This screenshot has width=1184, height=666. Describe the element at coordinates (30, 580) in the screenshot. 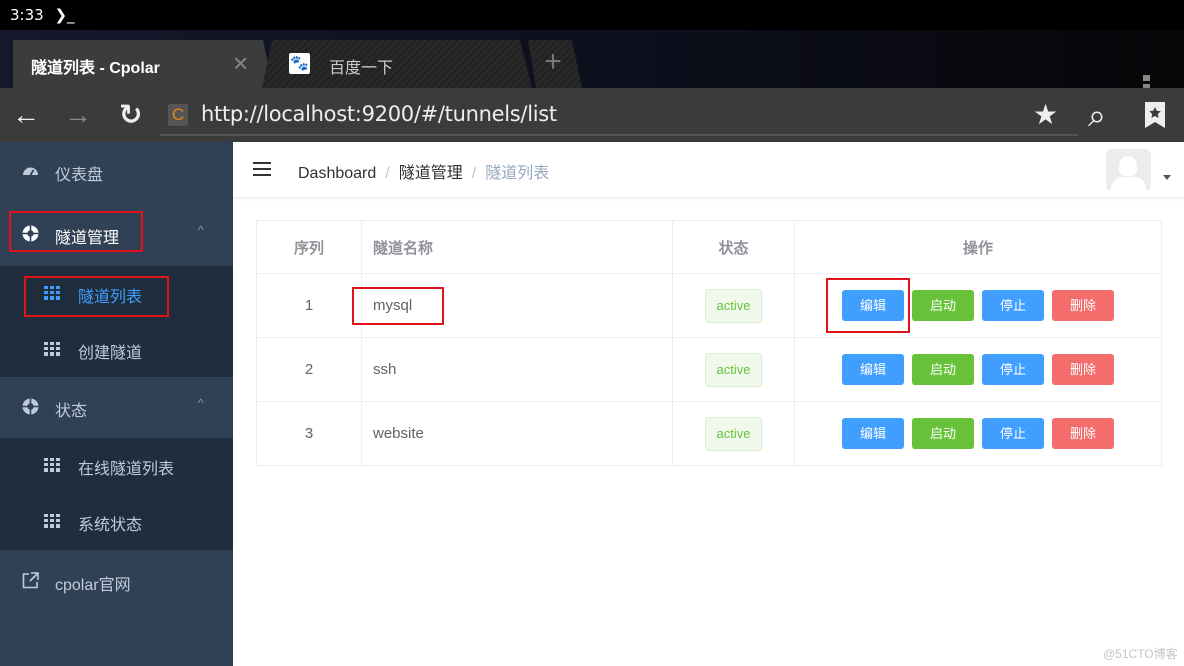

I see `external-link-icon` at that location.